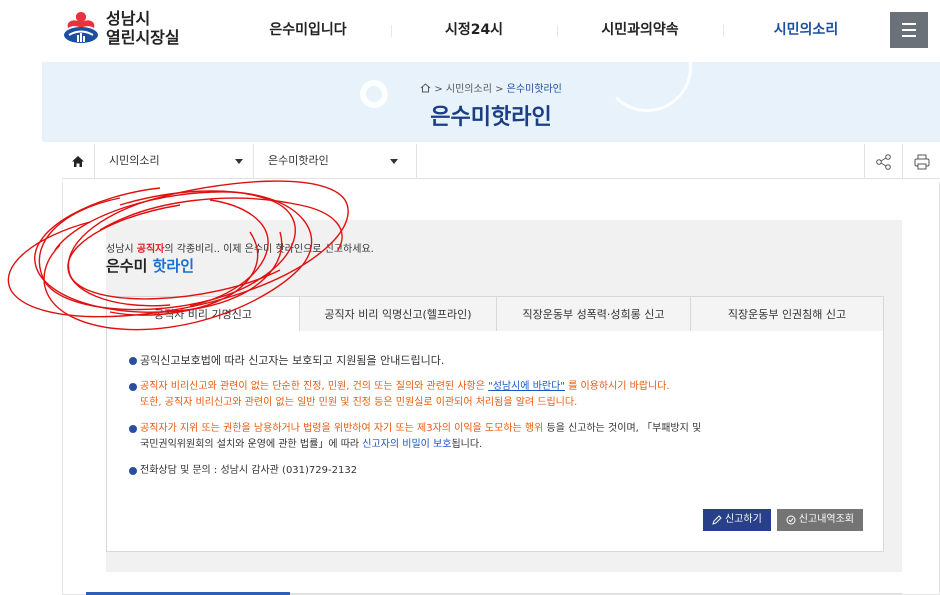 Image resolution: width=940 pixels, height=595 pixels. I want to click on hamburger-icon, so click(909, 30).